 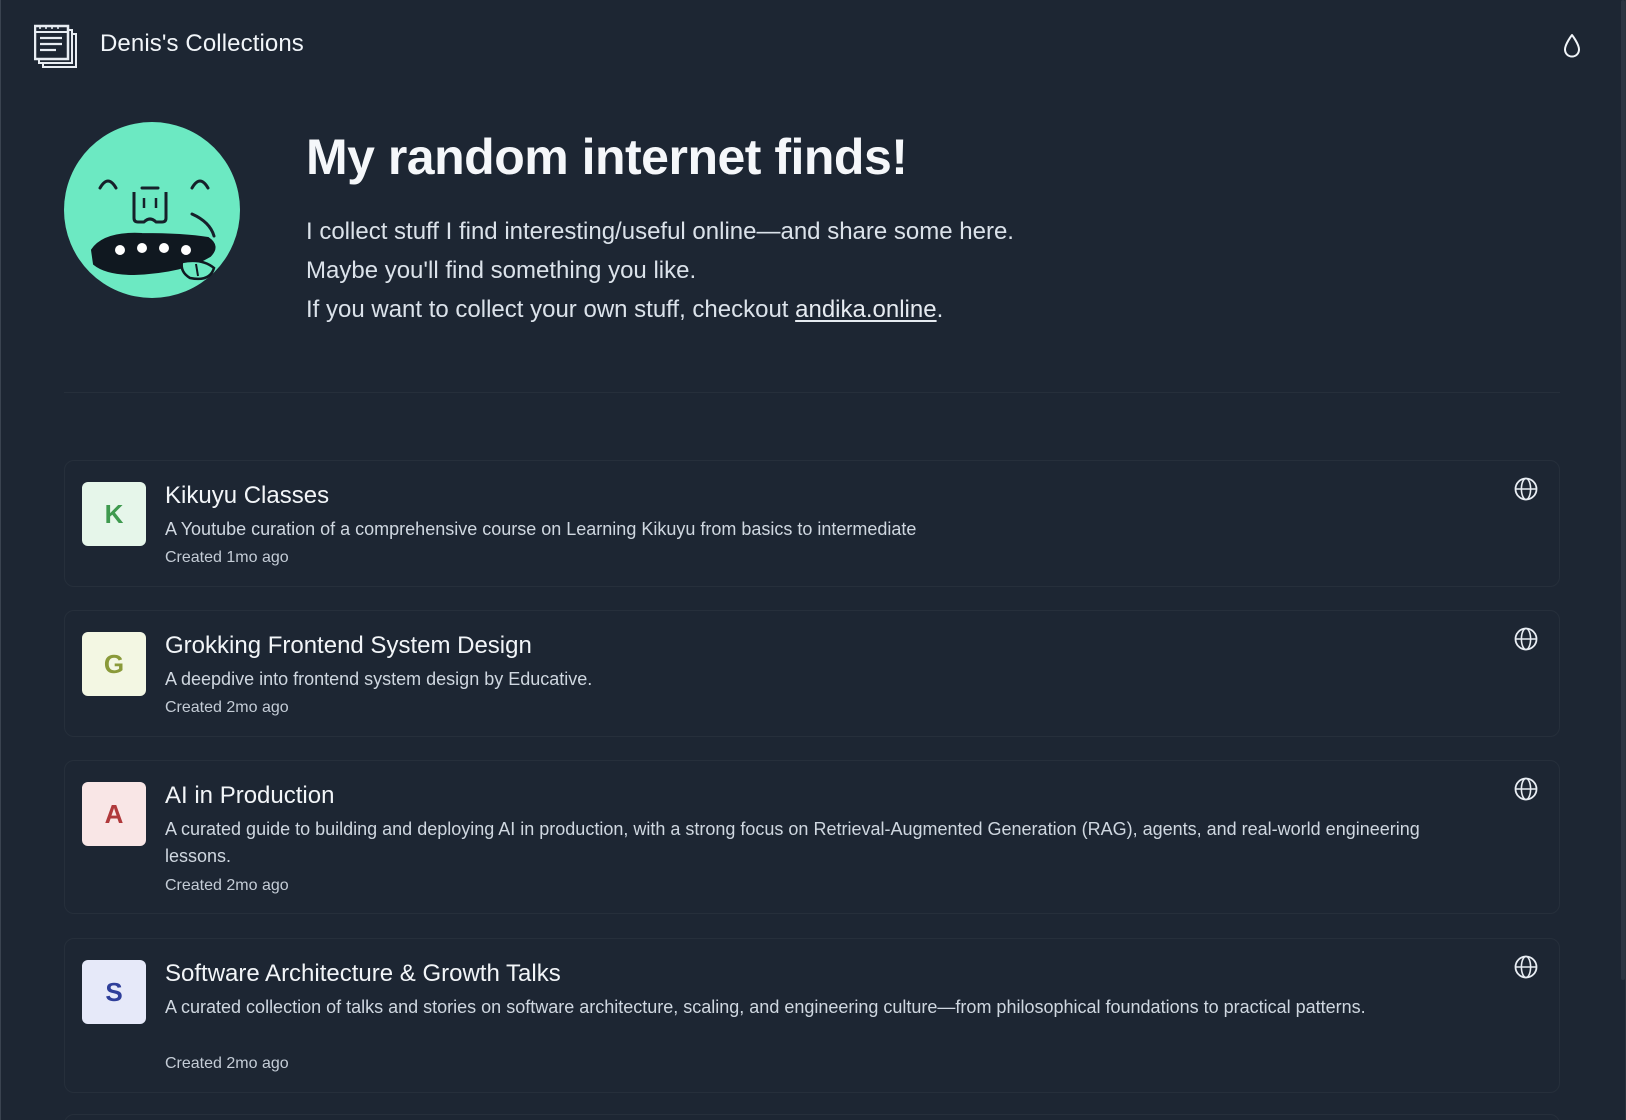 I want to click on andika-link: andika.online, so click(x=865, y=309).